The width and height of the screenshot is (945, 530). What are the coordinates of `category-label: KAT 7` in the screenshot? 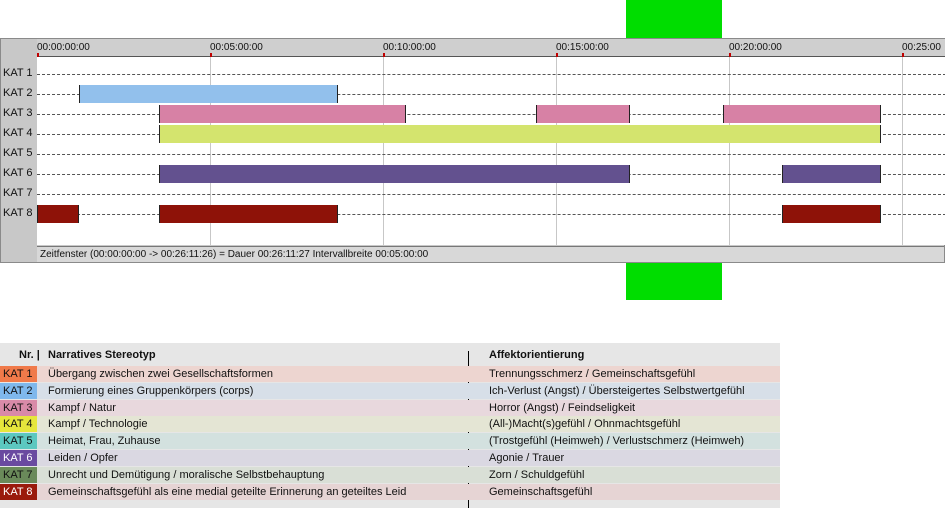 It's located at (18, 193).